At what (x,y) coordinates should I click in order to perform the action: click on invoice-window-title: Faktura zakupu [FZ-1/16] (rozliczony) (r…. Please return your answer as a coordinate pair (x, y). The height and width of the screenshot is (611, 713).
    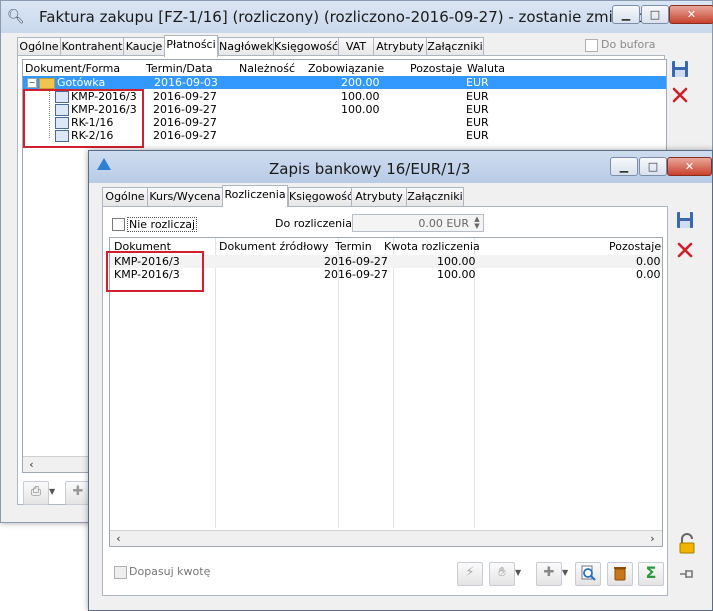
    Looking at the image, I should click on (351, 17).